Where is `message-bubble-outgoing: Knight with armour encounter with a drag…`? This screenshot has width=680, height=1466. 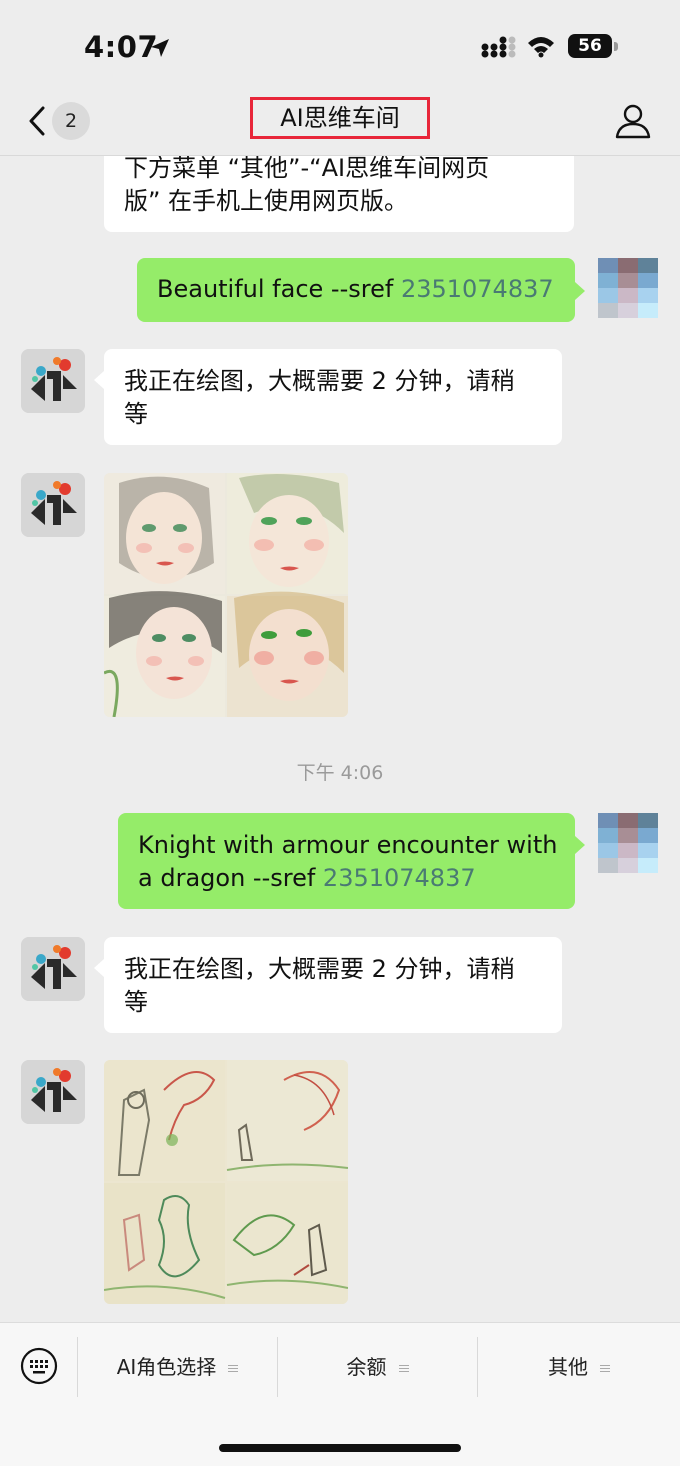 message-bubble-outgoing: Knight with armour encounter with a drag… is located at coordinates (346, 861).